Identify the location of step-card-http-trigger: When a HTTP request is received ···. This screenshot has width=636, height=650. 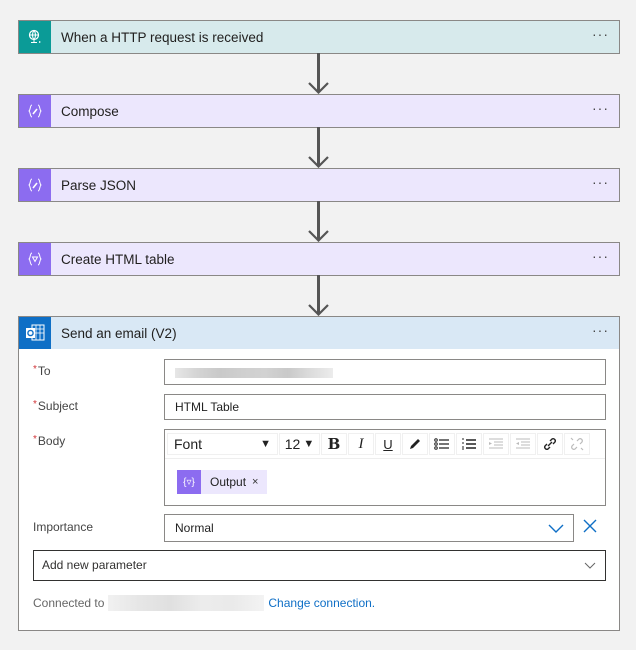
(319, 37).